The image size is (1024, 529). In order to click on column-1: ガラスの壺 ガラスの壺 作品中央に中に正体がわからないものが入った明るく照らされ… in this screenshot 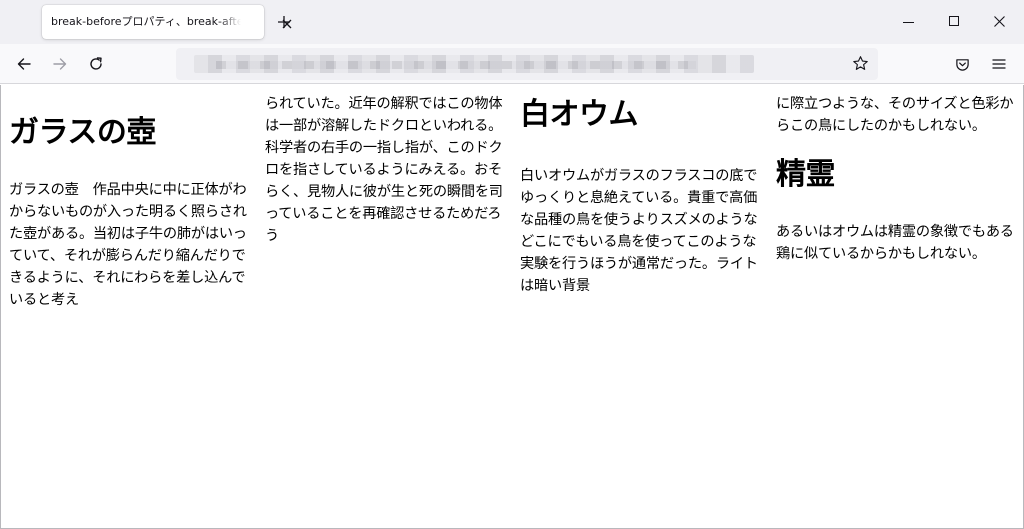, I will do `click(131, 198)`.